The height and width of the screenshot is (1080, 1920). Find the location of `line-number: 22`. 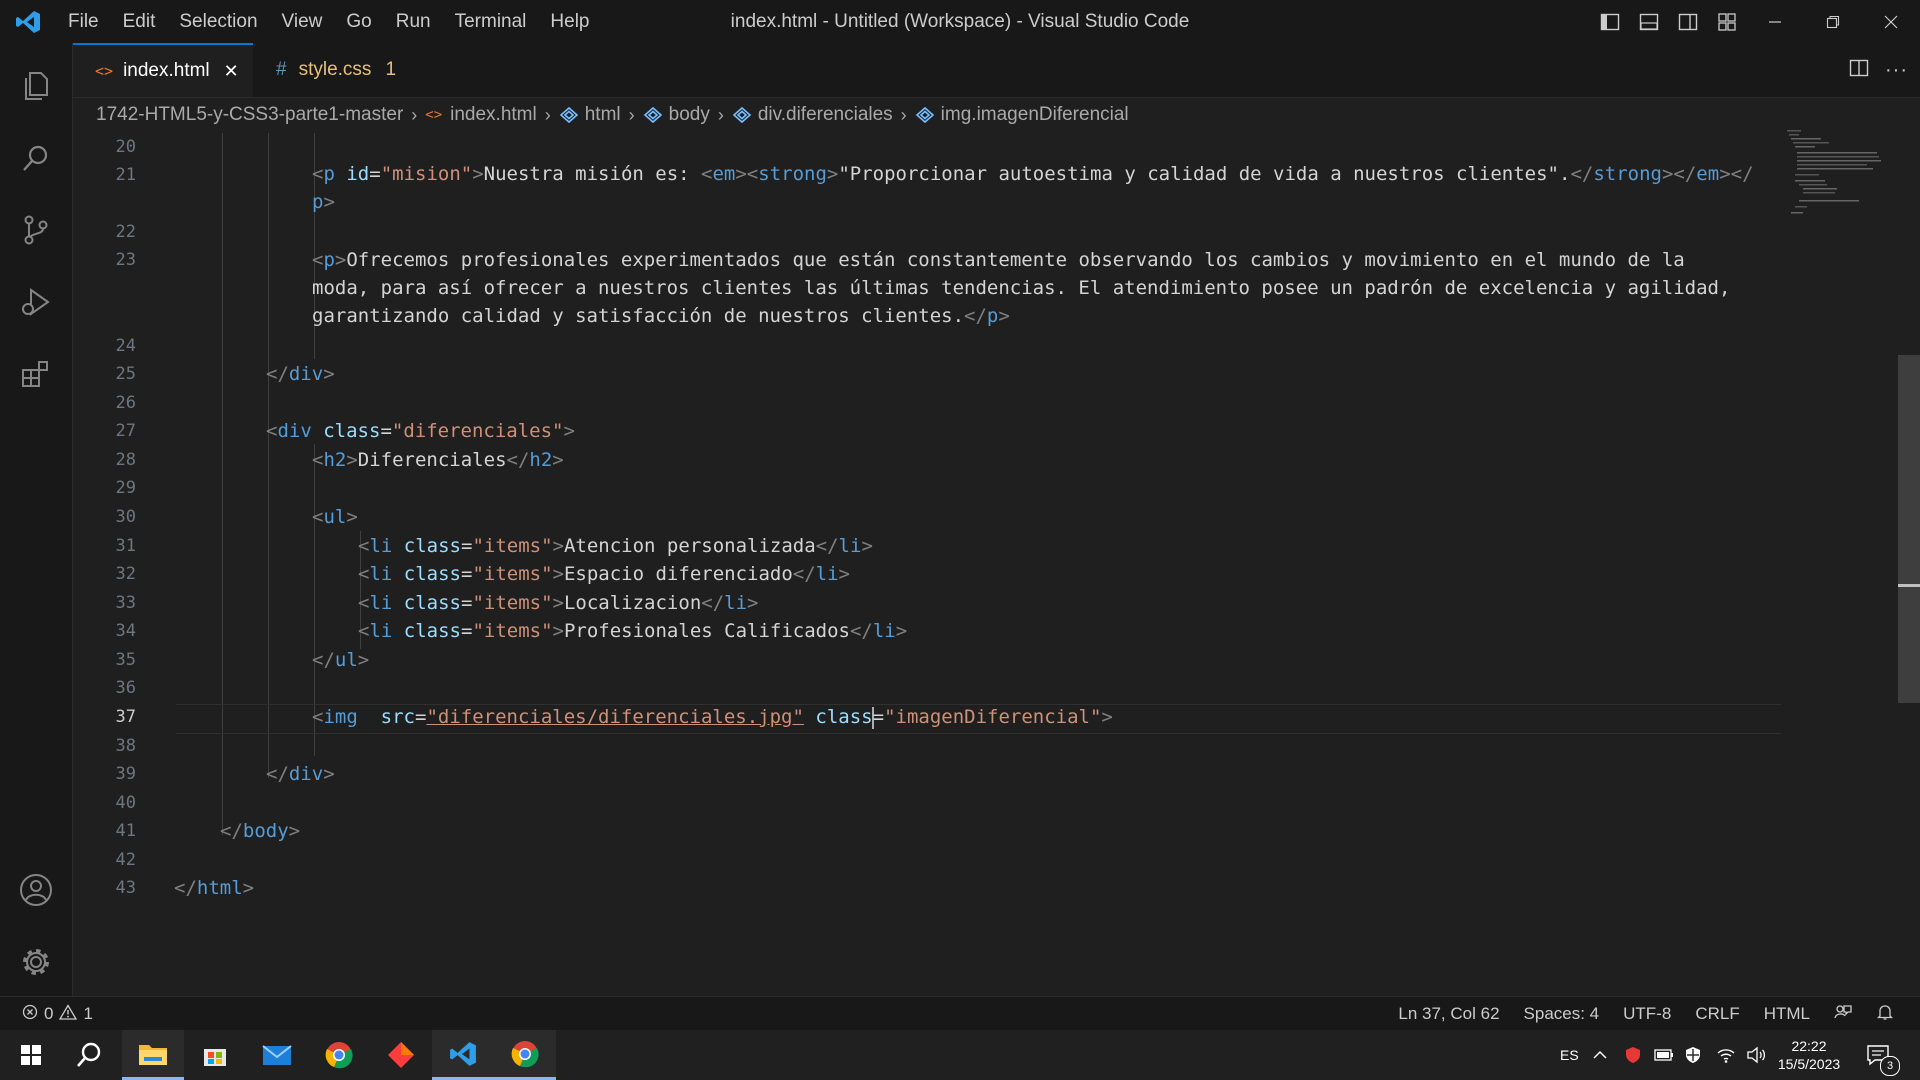

line-number: 22 is located at coordinates (125, 232).